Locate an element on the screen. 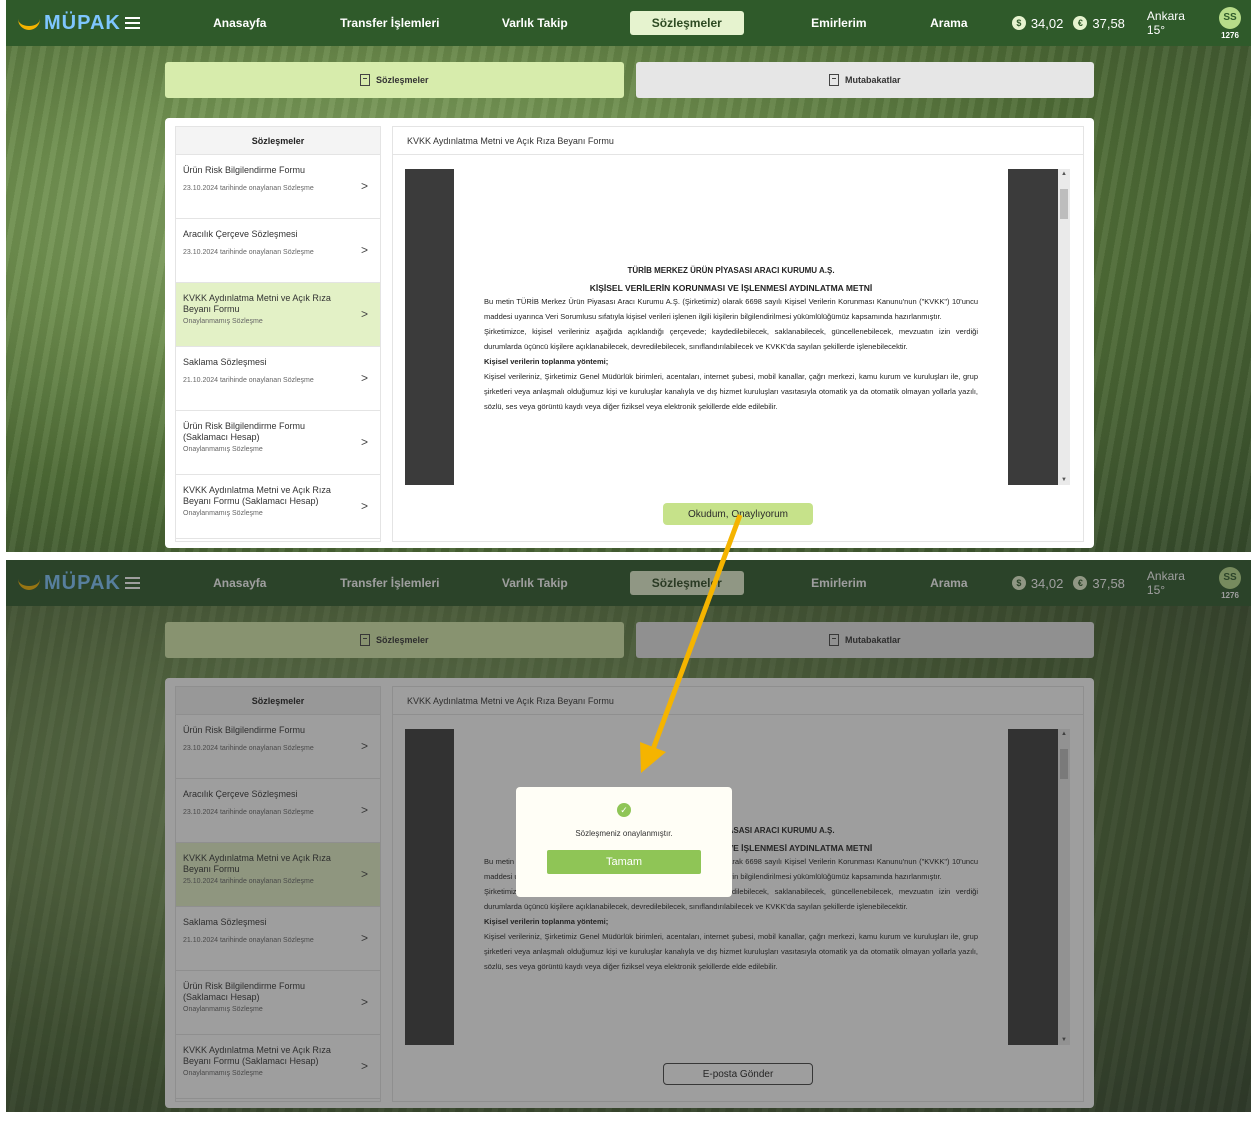 Image resolution: width=1257 pixels, height=1122 pixels. approve-button: Okudum, Onaylıyorum is located at coordinates (738, 514).